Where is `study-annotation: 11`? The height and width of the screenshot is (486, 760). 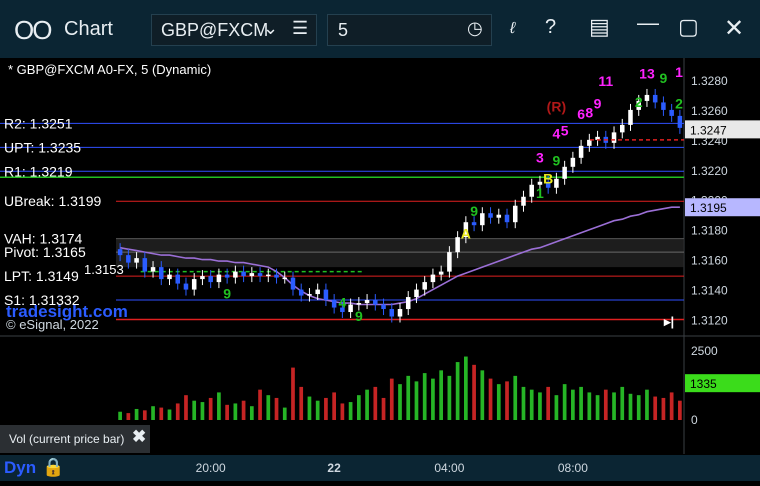 study-annotation: 11 is located at coordinates (605, 81).